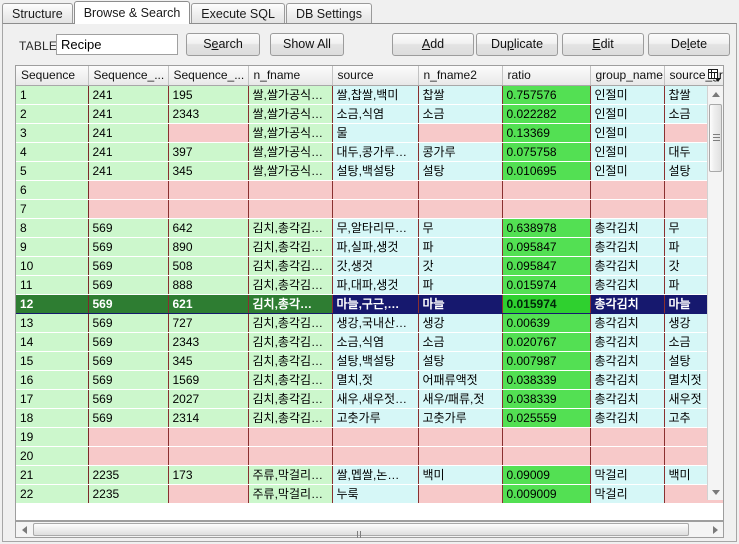 This screenshot has height=544, width=739. I want to click on cell-sequence: 1, so click(52, 95).